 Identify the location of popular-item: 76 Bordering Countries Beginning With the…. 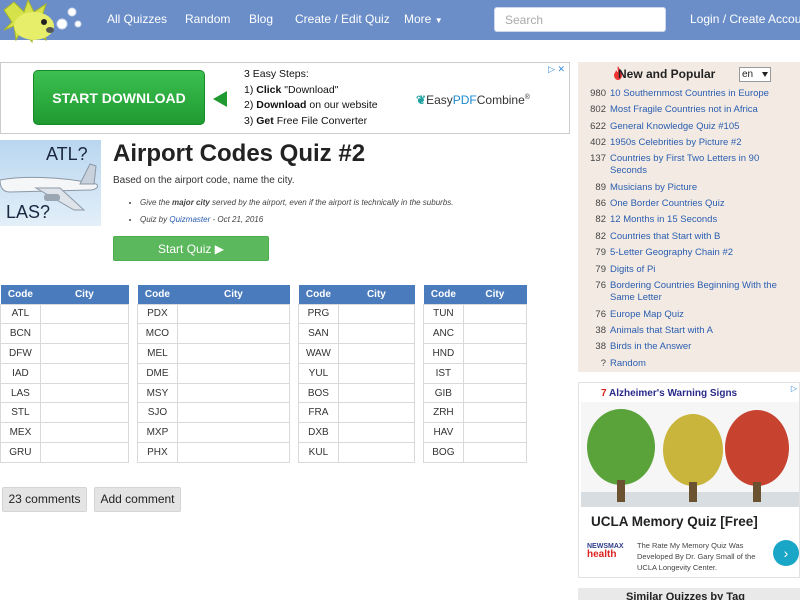
(678, 291).